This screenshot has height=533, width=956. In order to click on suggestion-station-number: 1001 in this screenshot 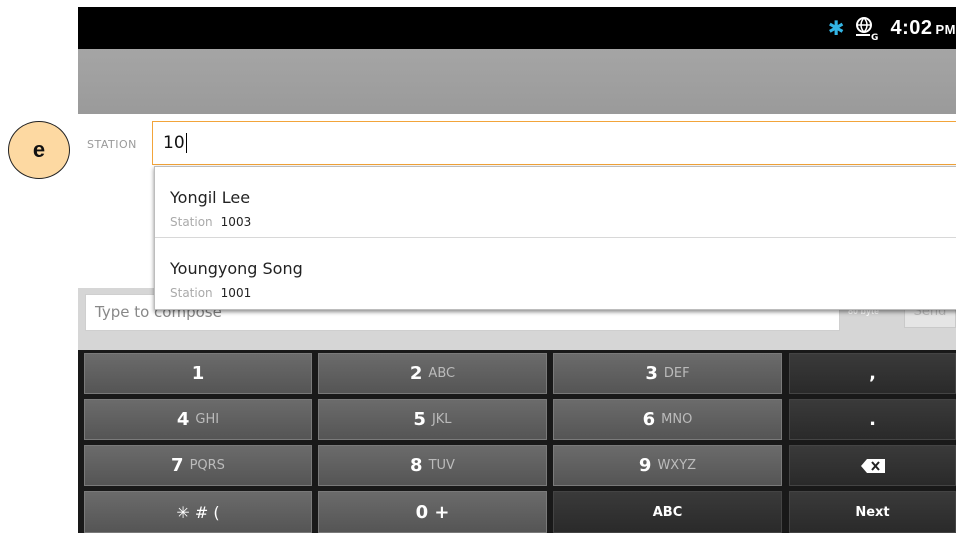, I will do `click(236, 293)`.